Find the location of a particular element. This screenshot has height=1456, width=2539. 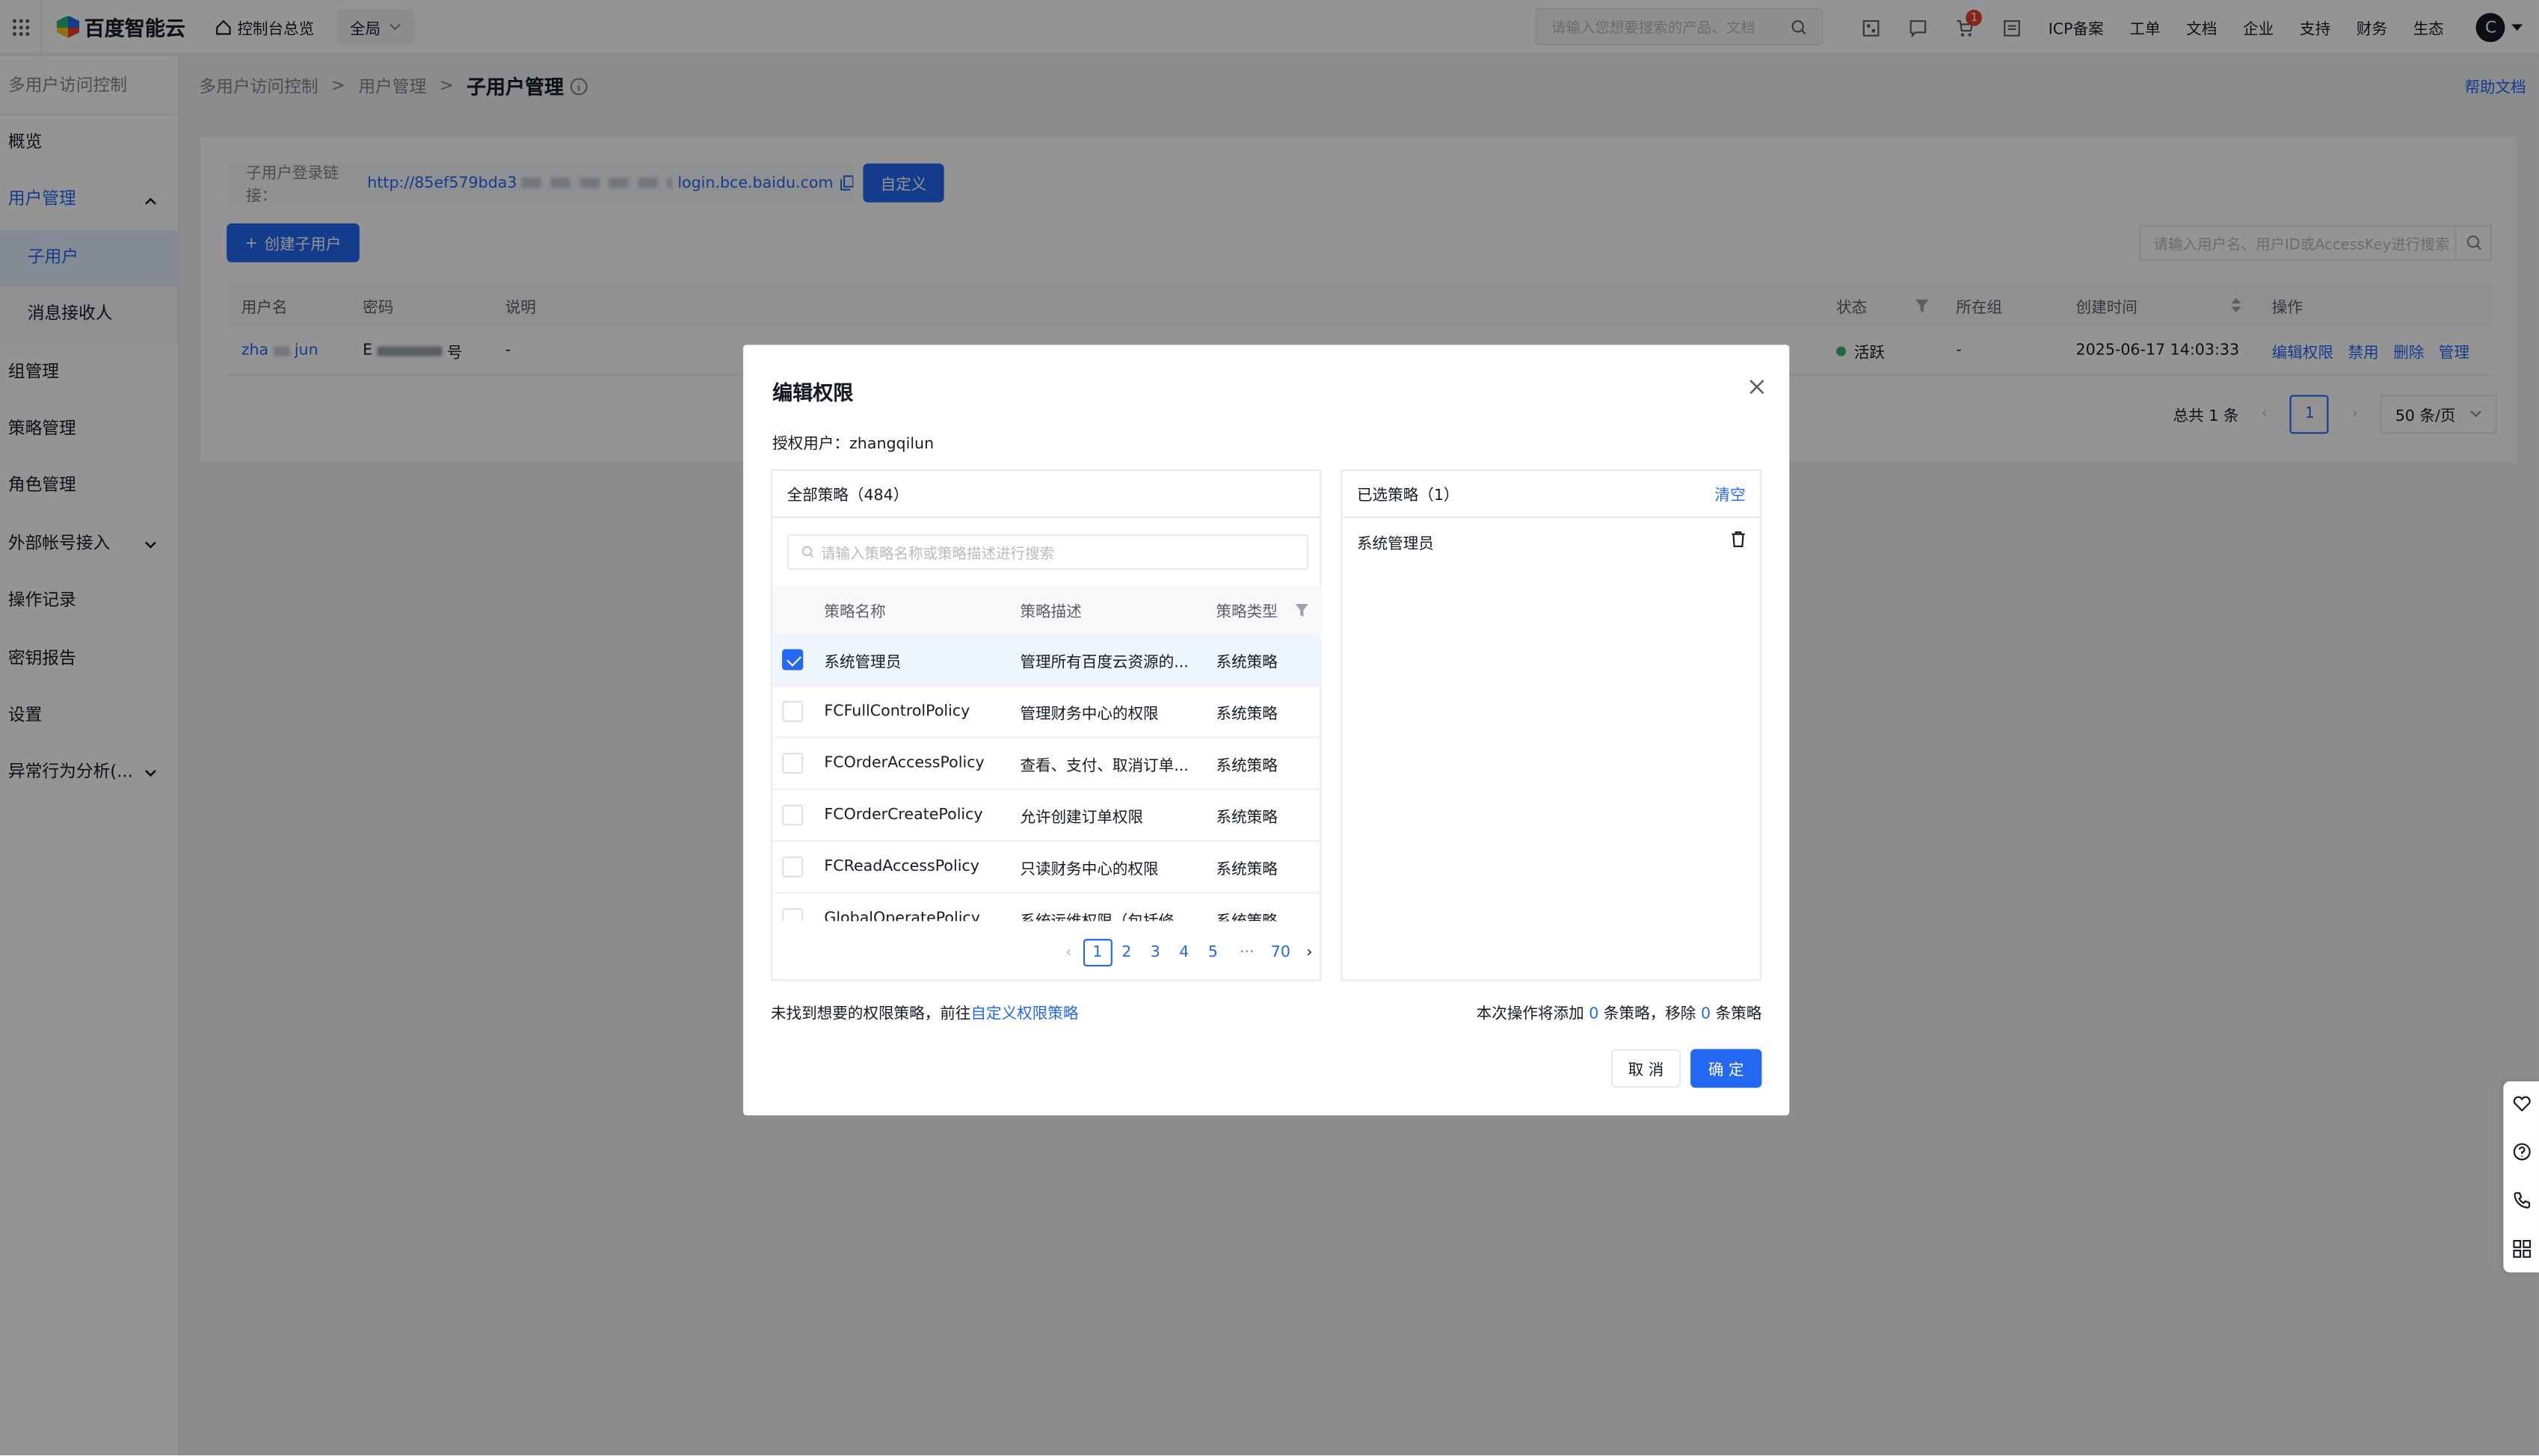

policy-search-input: 请输入策略名称或策略描述进行搜索 is located at coordinates (1047, 552).